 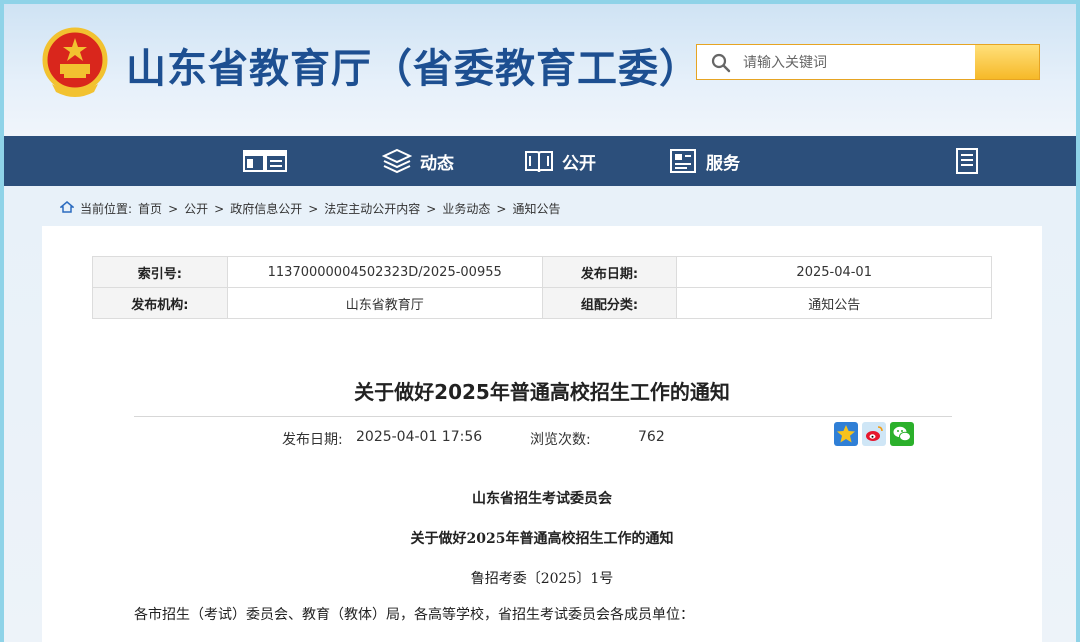 I want to click on document-title-line: 关于做好2025年普通高校招生工作的通知, so click(x=542, y=539).